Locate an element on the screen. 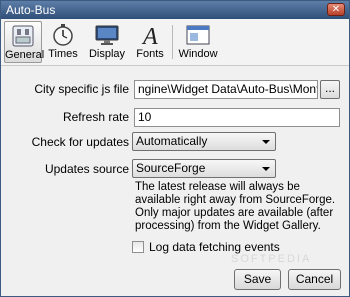 This screenshot has height=297, width=350. check-updates-dropdown: Automatically is located at coordinates (204, 141).